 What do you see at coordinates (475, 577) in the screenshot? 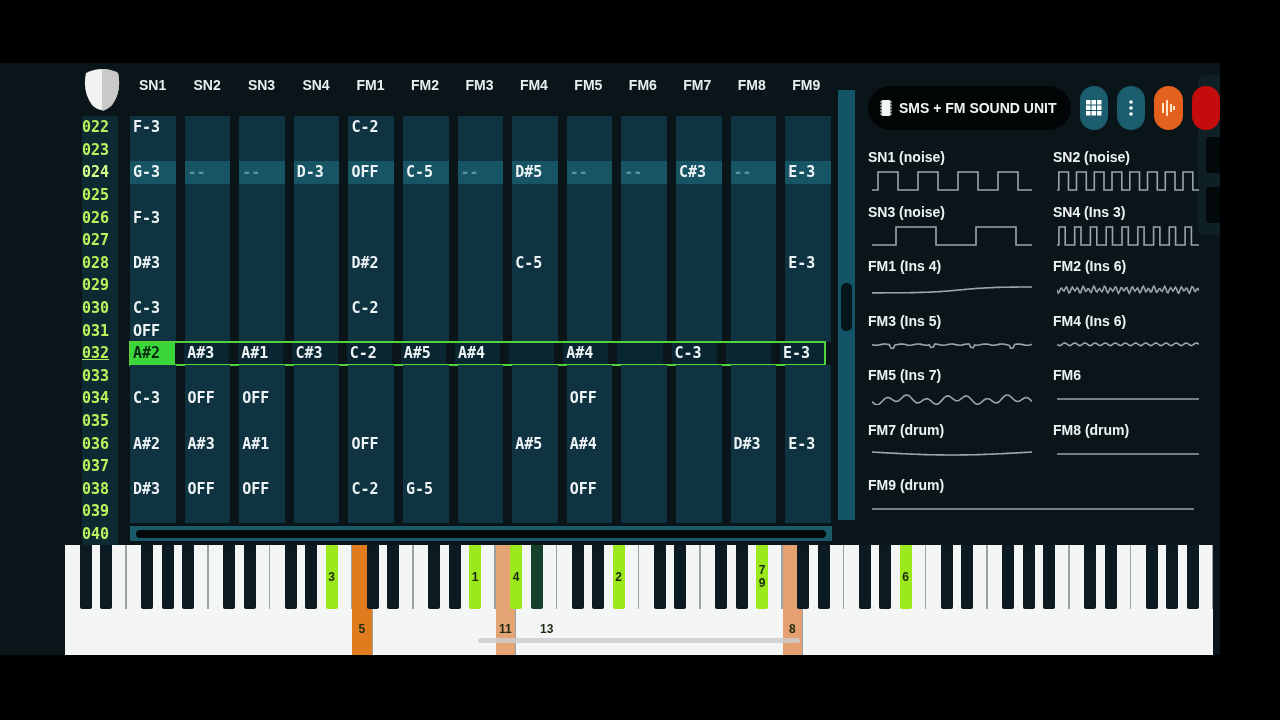
I see `piano-key: 1` at bounding box center [475, 577].